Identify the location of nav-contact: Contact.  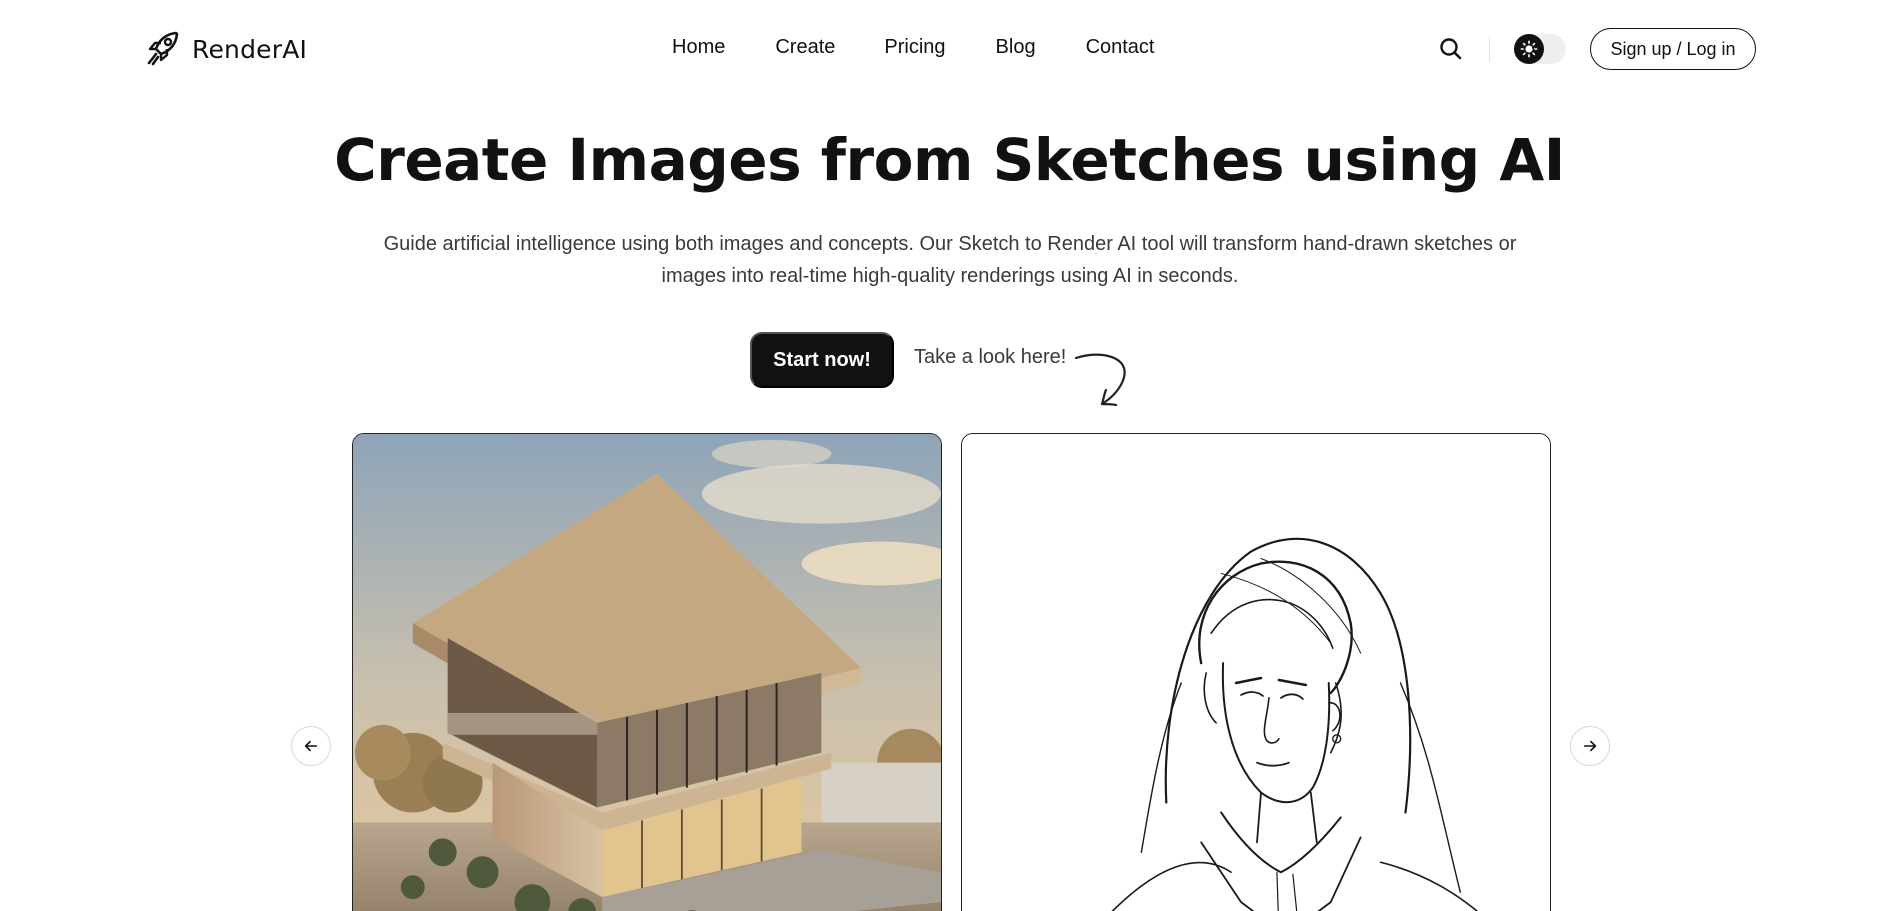
(1120, 47).